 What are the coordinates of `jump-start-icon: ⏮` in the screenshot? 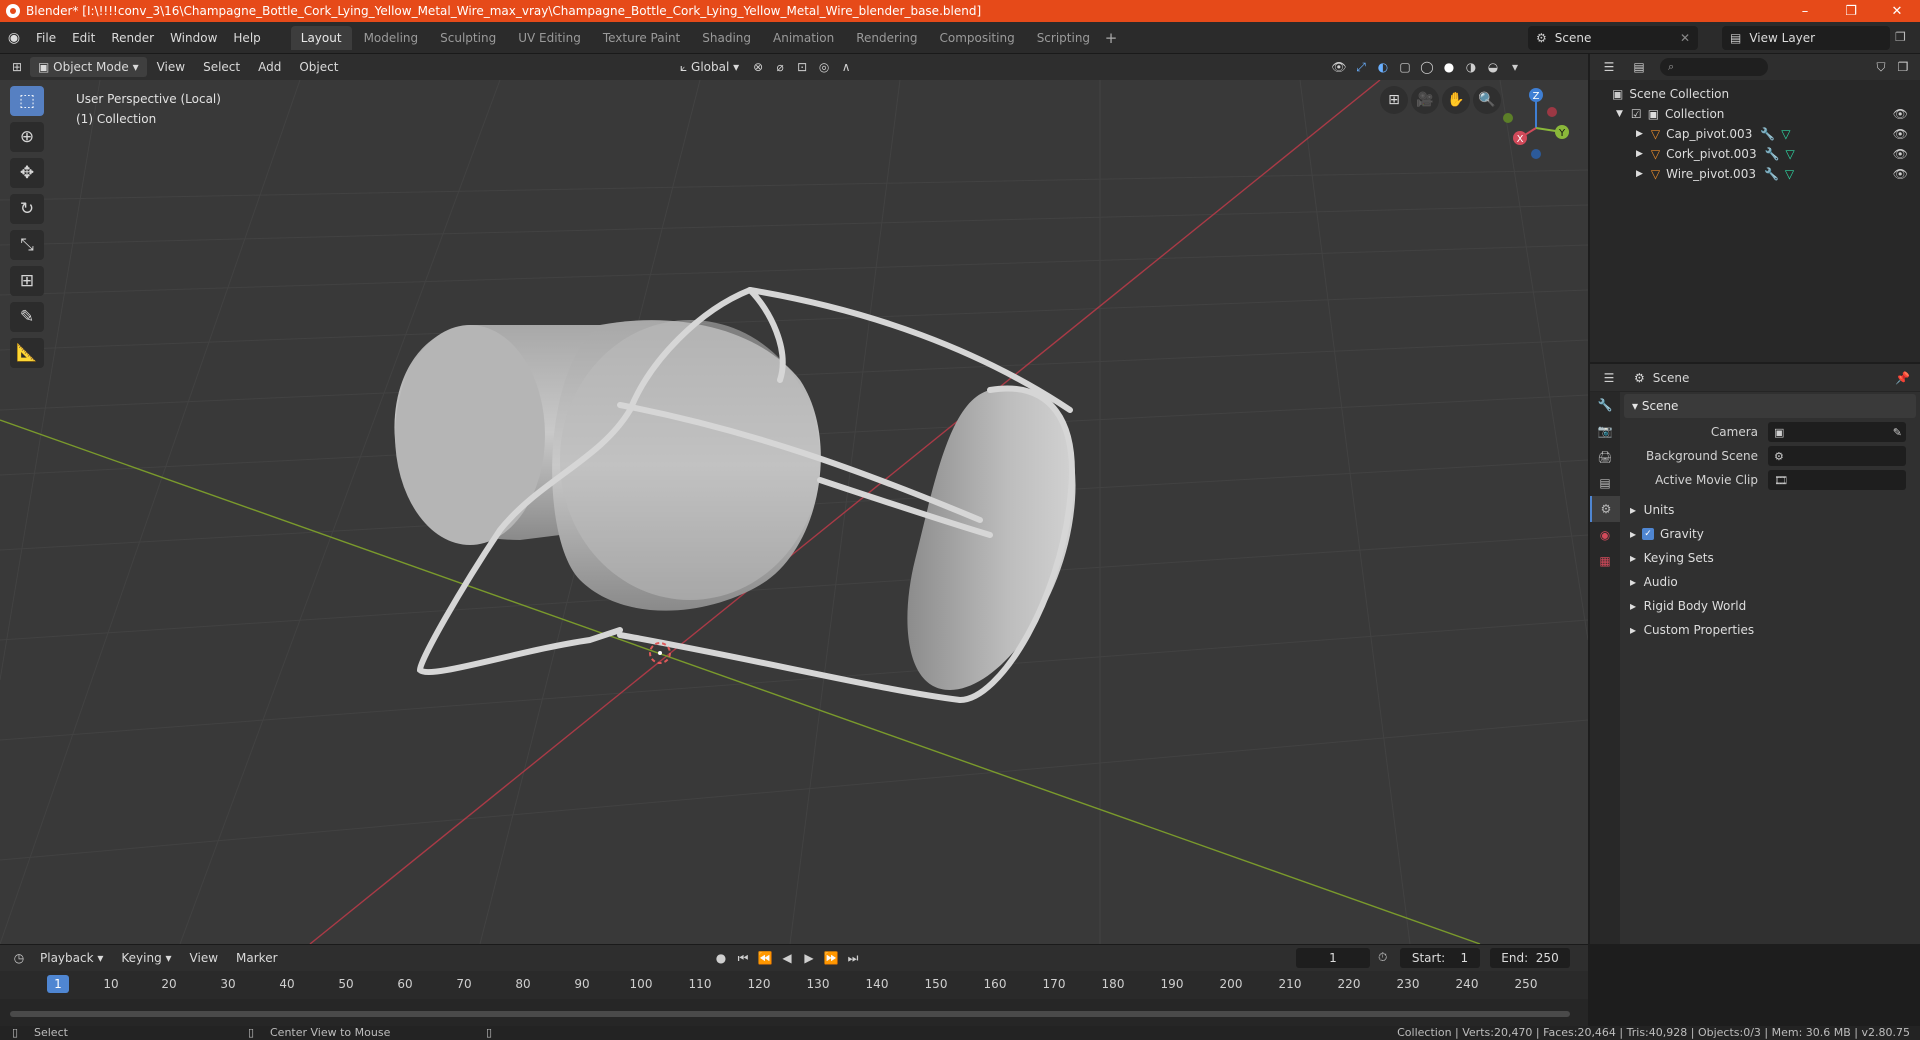 It's located at (743, 958).